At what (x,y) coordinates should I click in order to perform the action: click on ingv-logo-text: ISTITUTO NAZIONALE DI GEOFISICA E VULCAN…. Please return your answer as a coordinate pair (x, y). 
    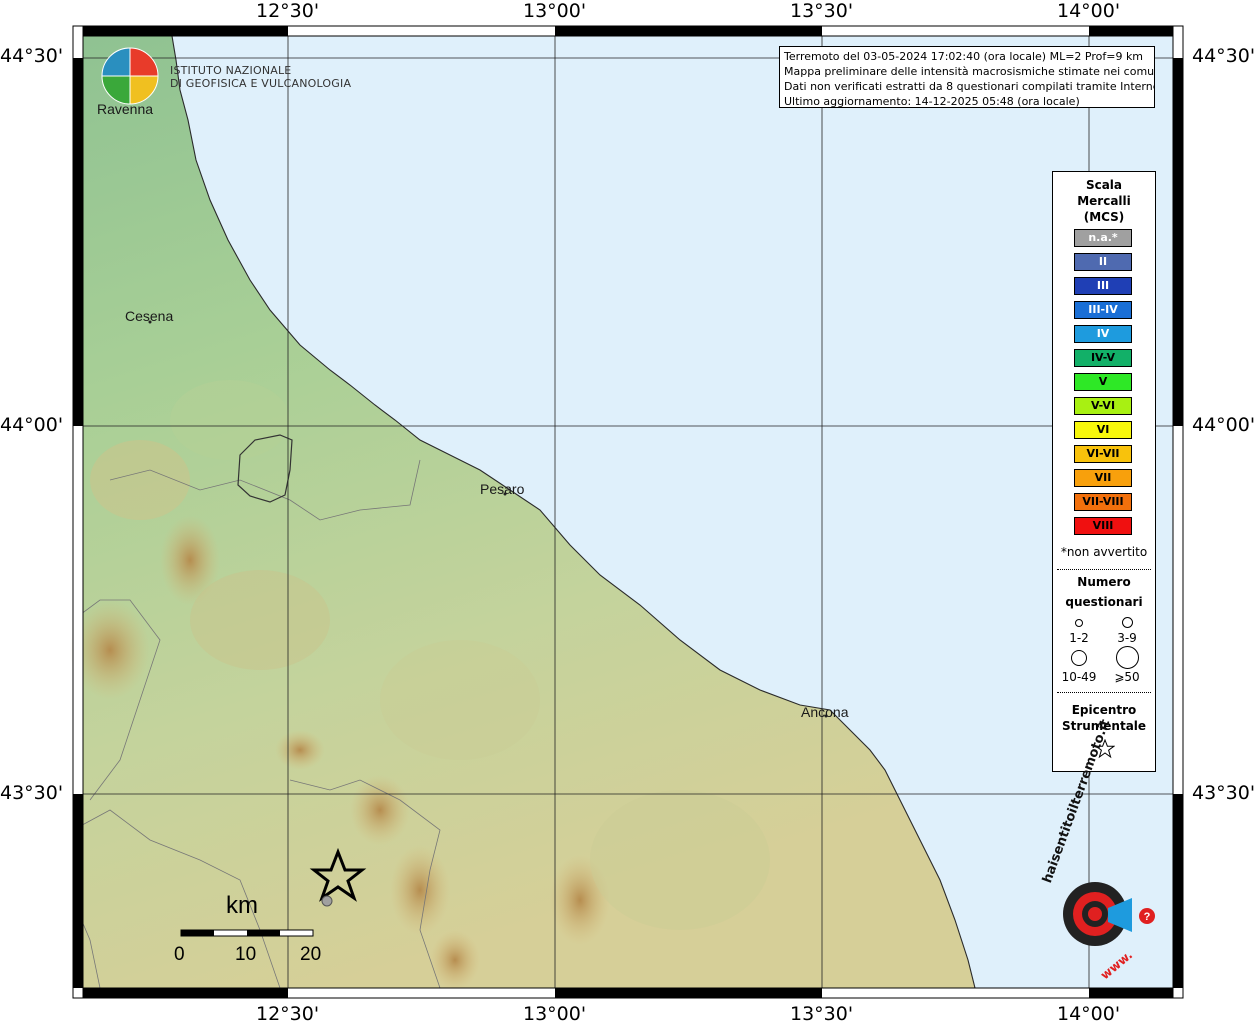
    Looking at the image, I should click on (260, 77).